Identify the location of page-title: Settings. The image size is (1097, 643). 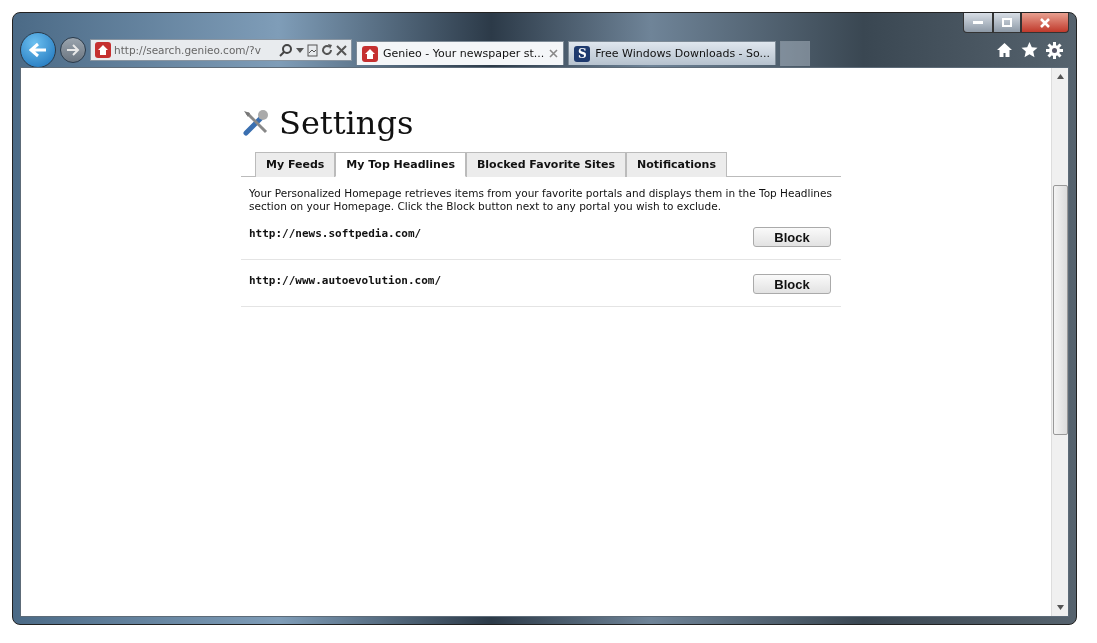
(346, 123).